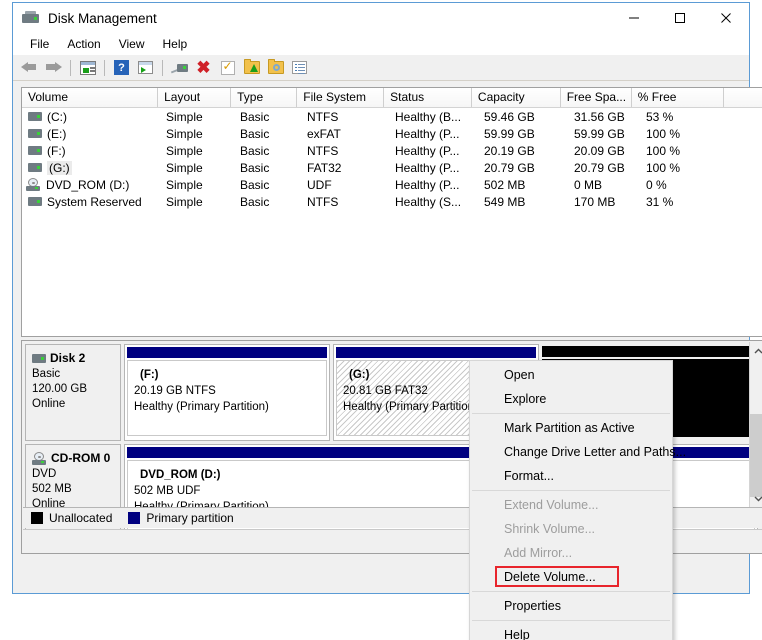 The height and width of the screenshot is (640, 762). Describe the element at coordinates (588, 184) in the screenshot. I see `free-space-cell: 0 MB` at that location.